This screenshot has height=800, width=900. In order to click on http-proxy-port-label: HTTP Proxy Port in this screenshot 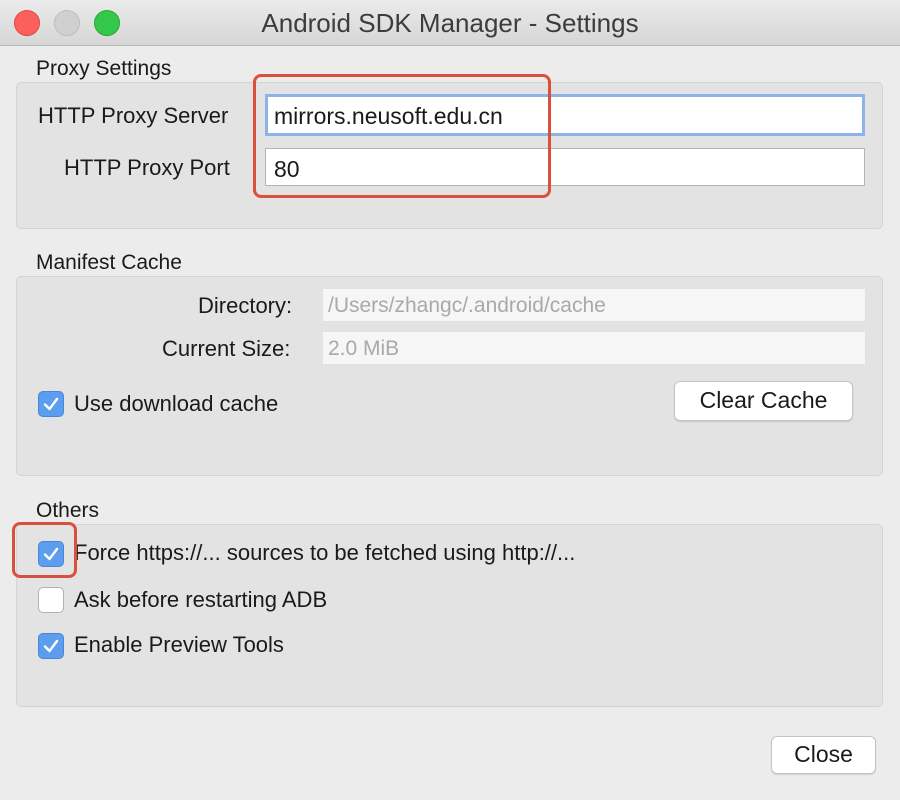, I will do `click(147, 167)`.